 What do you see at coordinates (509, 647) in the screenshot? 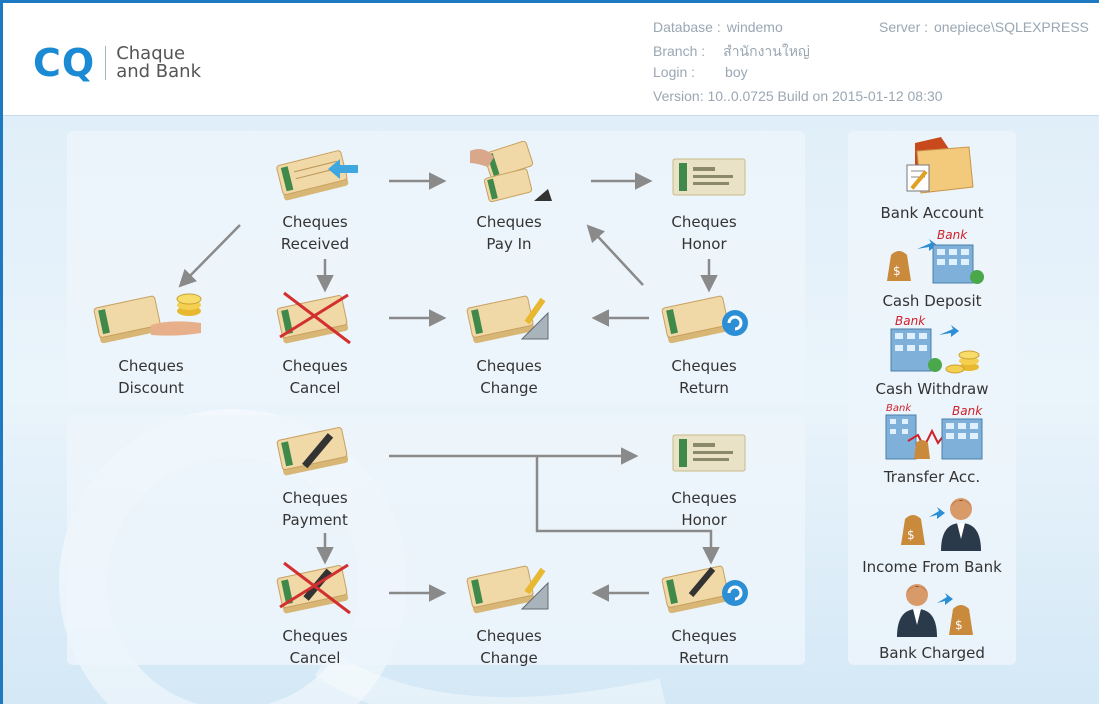
I see `cheques-change-pay-label: Cheques Change` at bounding box center [509, 647].